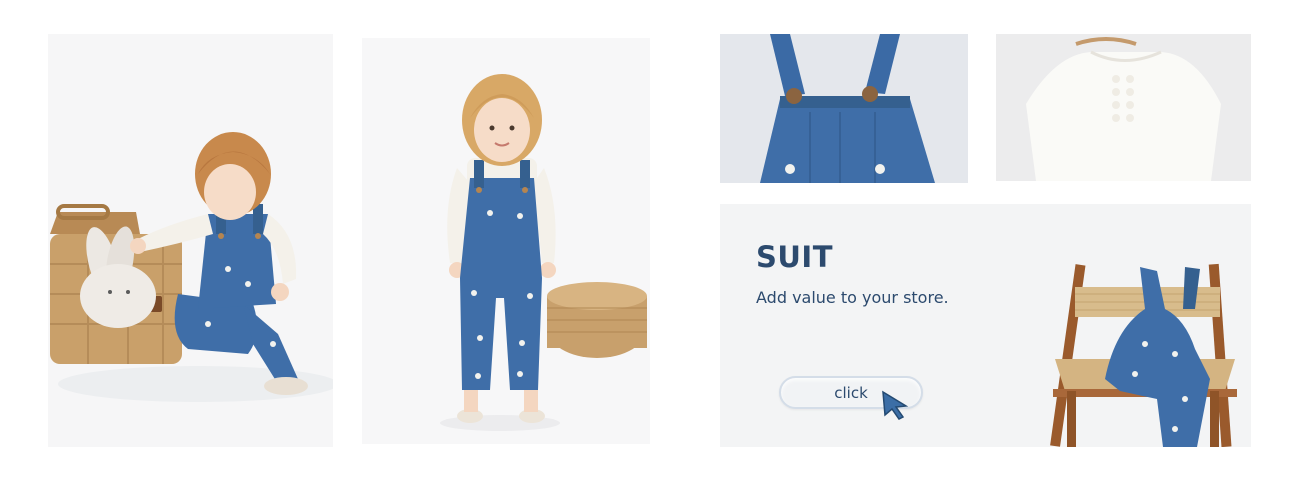  Describe the element at coordinates (795, 257) in the screenshot. I see `promo-title: SUIT` at that location.